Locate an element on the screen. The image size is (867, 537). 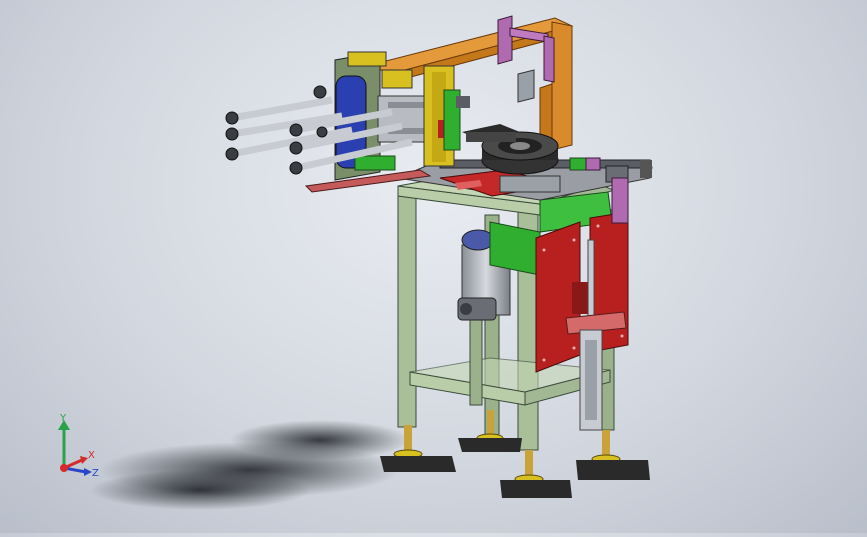
triad-origin is located at coordinates (64, 468).